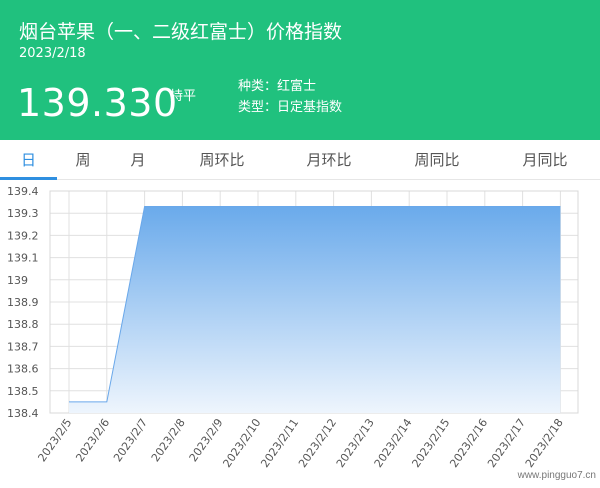 The width and height of the screenshot is (600, 488). Describe the element at coordinates (241, 443) in the screenshot. I see `x-tick-label: 2023/2/10` at that location.